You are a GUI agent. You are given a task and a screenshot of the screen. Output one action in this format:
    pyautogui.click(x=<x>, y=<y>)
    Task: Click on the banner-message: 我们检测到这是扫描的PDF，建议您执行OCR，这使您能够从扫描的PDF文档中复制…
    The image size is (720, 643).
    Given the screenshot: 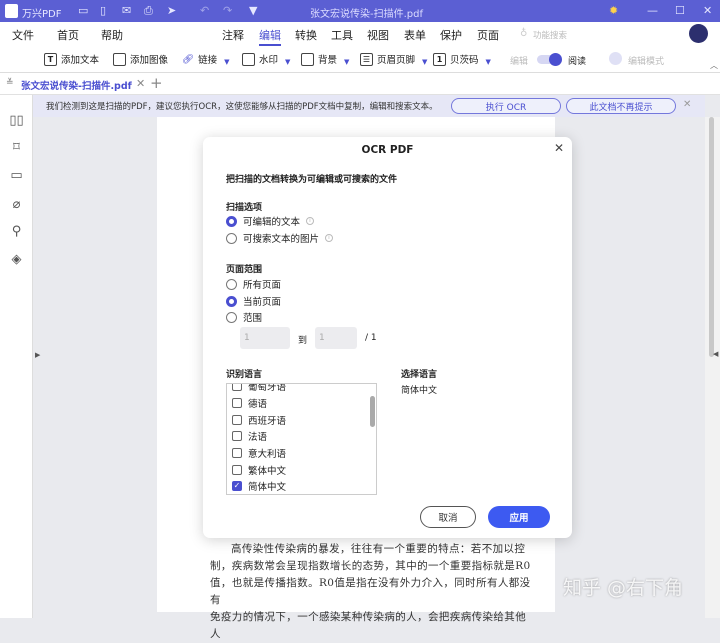 What is the action you would take?
    pyautogui.click(x=242, y=107)
    